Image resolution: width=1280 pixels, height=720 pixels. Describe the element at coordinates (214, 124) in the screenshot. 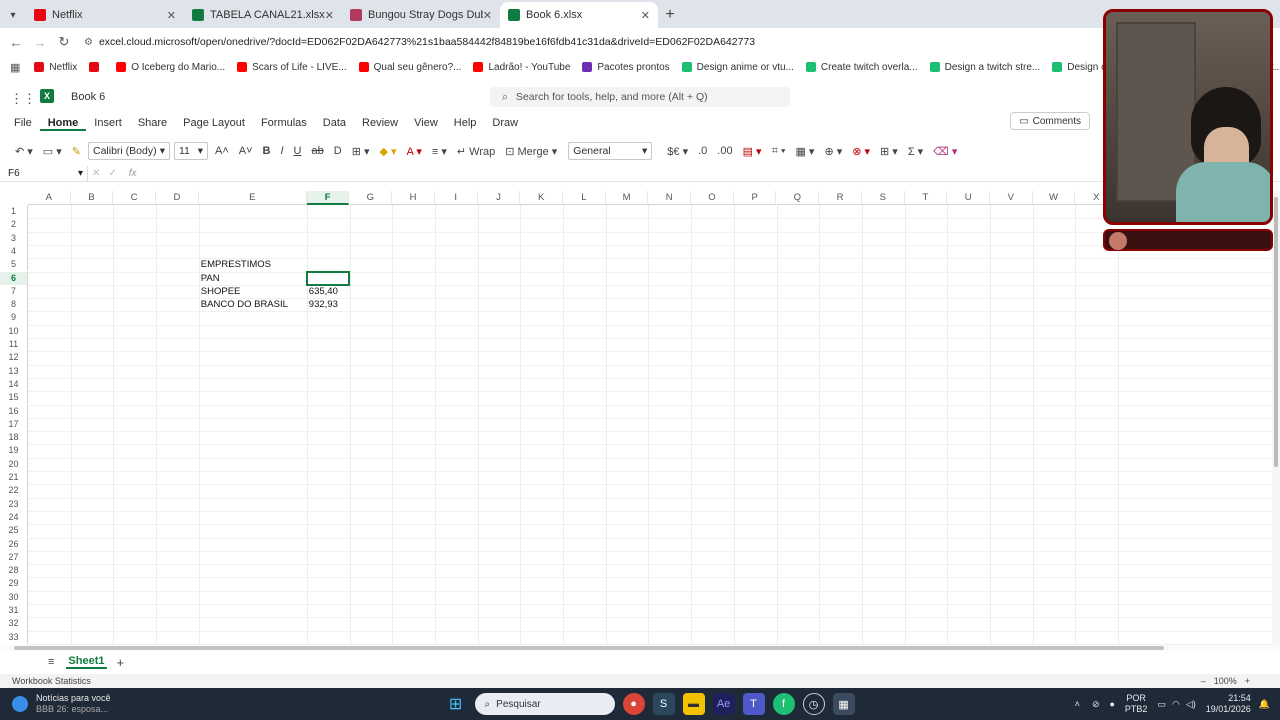

I see `ribbon-tab: Page Layout` at that location.